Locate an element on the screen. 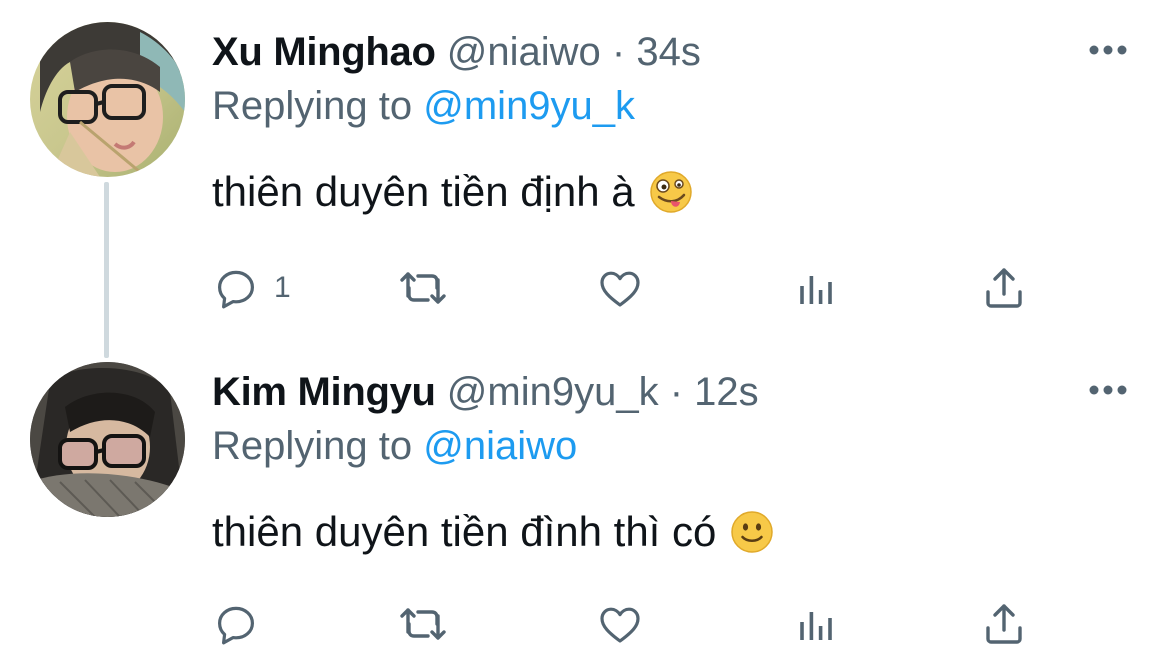 Image resolution: width=1170 pixels, height=672 pixels. tweet-actions: 1 is located at coordinates (627, 288).